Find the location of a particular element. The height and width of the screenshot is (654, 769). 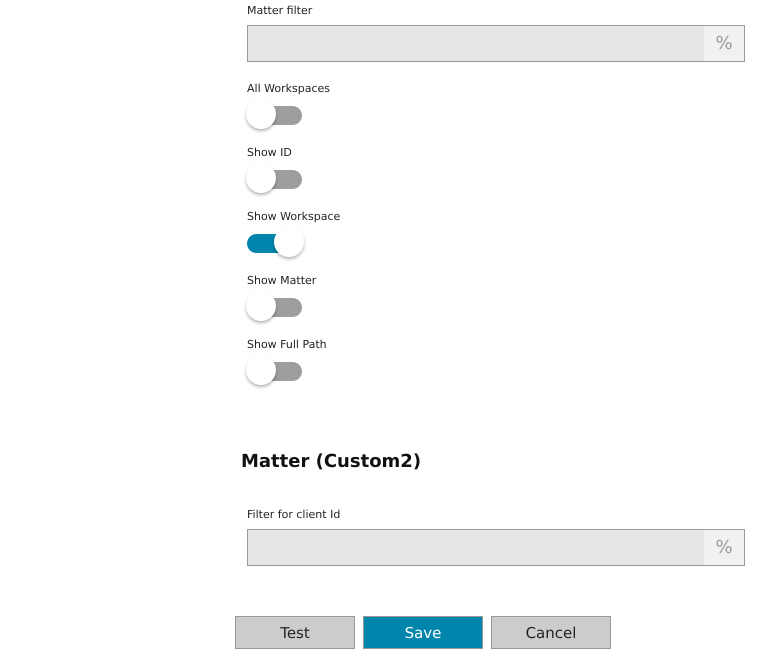

save-button: Save is located at coordinates (423, 632).